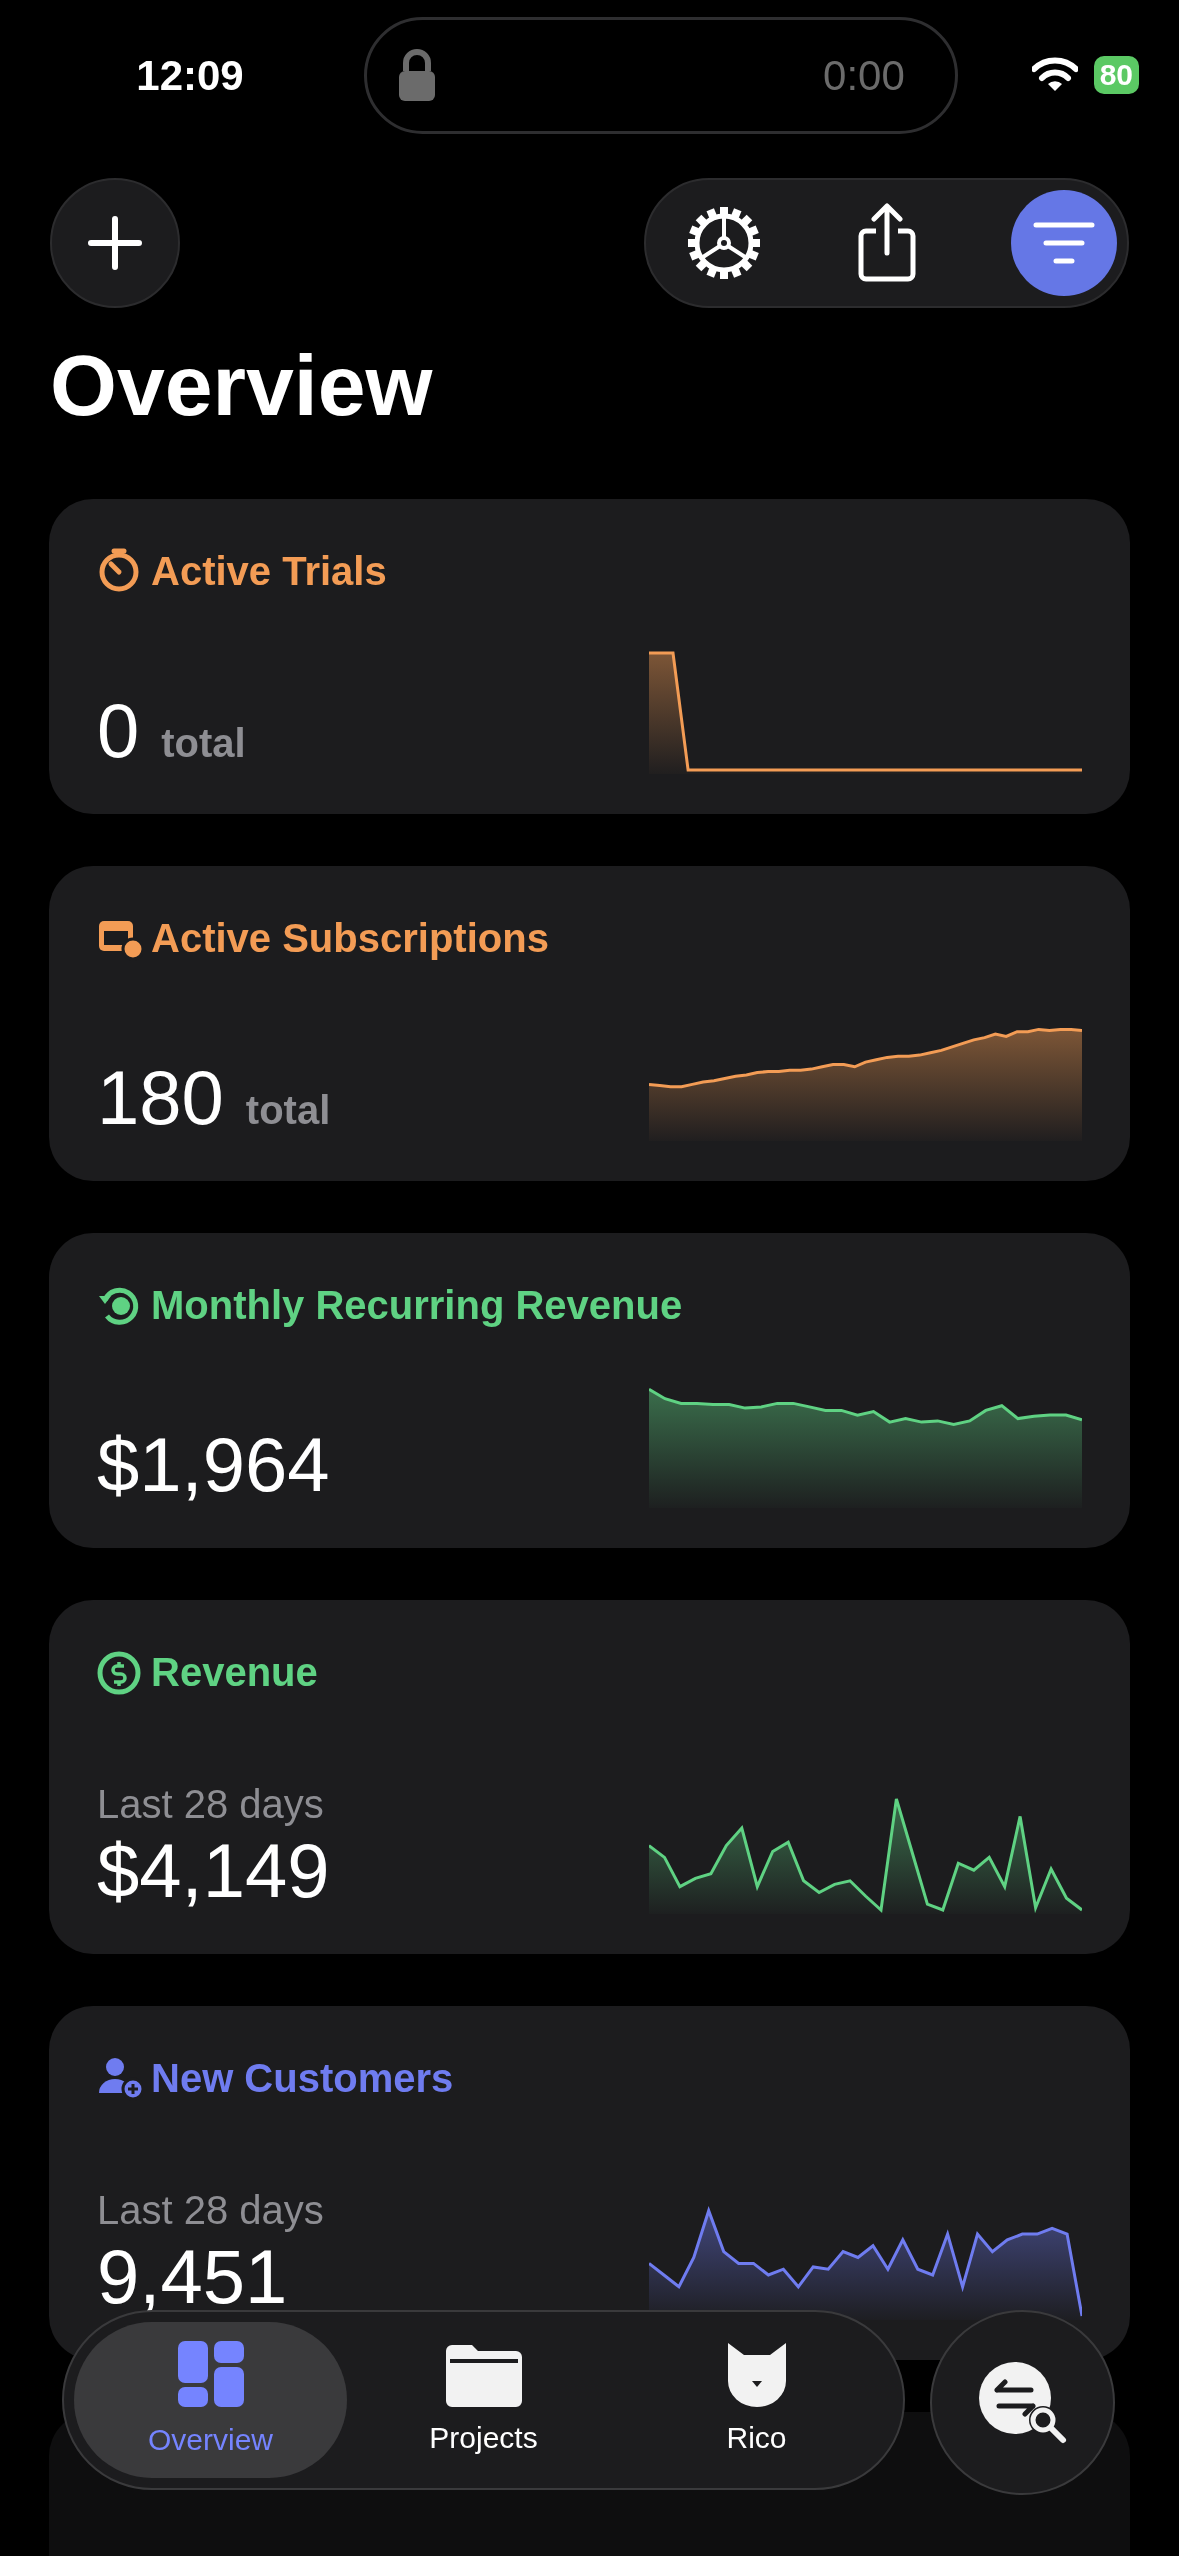 The height and width of the screenshot is (2556, 1179). Describe the element at coordinates (1054, 75) in the screenshot. I see `wifi-icon` at that location.